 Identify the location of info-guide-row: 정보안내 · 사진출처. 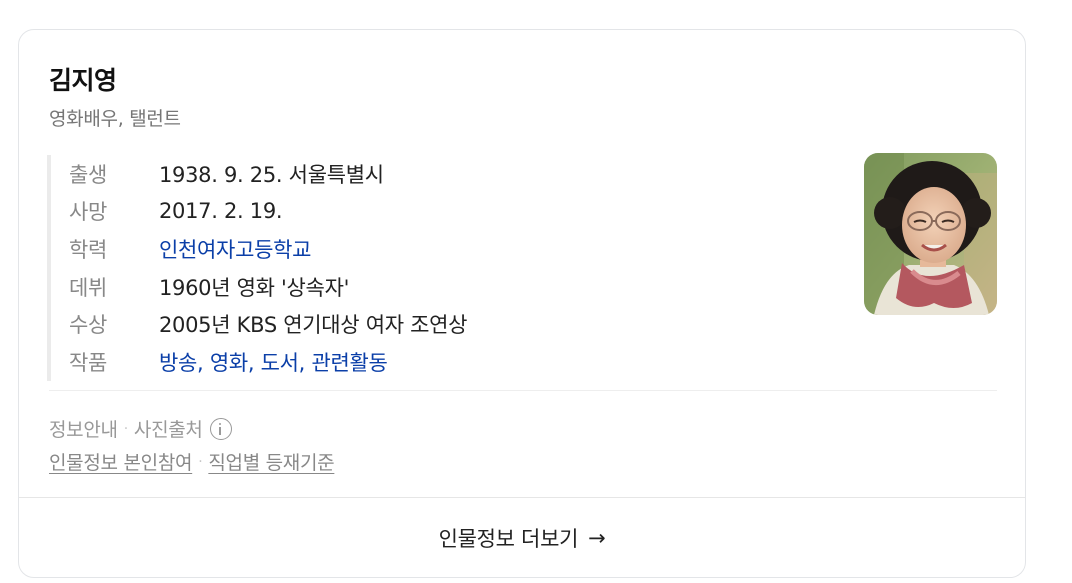
(140, 428).